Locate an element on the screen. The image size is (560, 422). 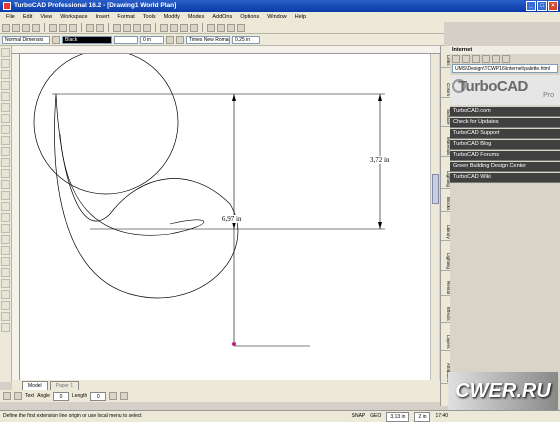
select-icon is located at coordinates (164, 27).